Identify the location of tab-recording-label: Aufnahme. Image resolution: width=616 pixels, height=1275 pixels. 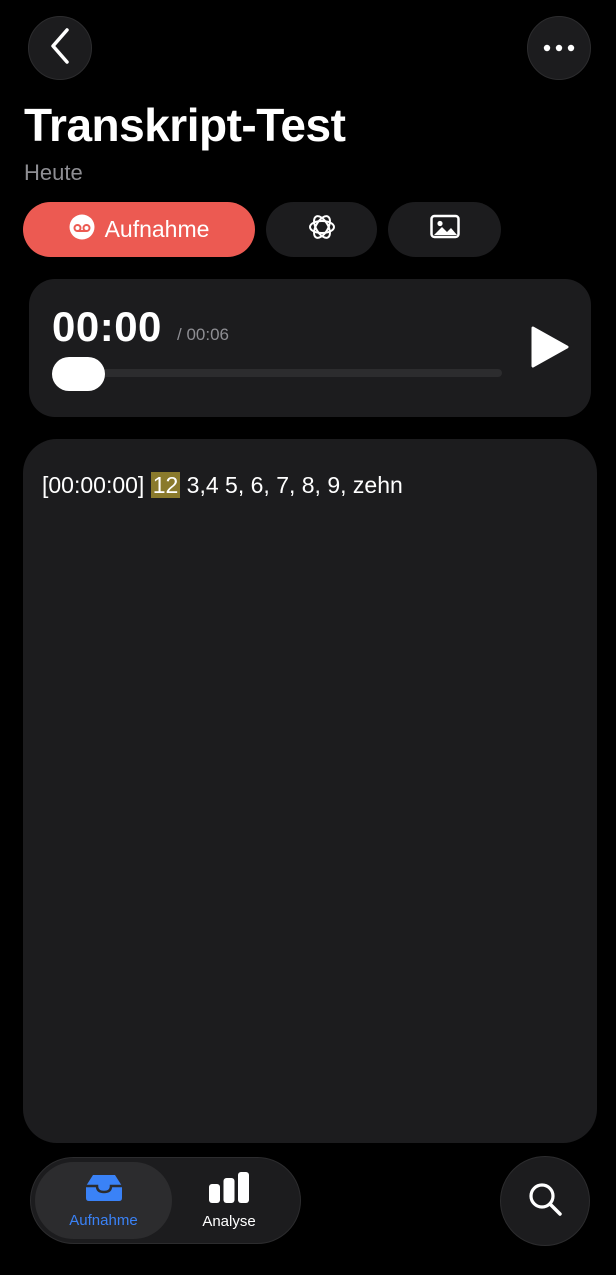
(103, 1220).